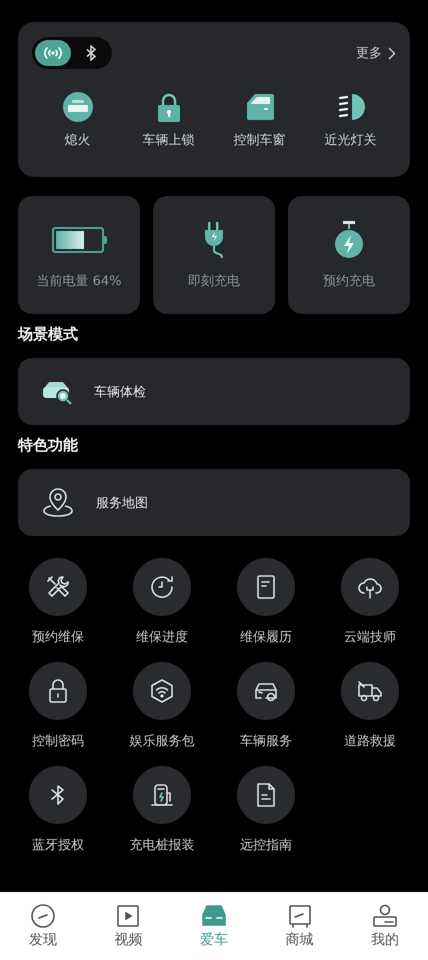  Describe the element at coordinates (162, 710) in the screenshot. I see `service-button: 娱乐服务包` at that location.